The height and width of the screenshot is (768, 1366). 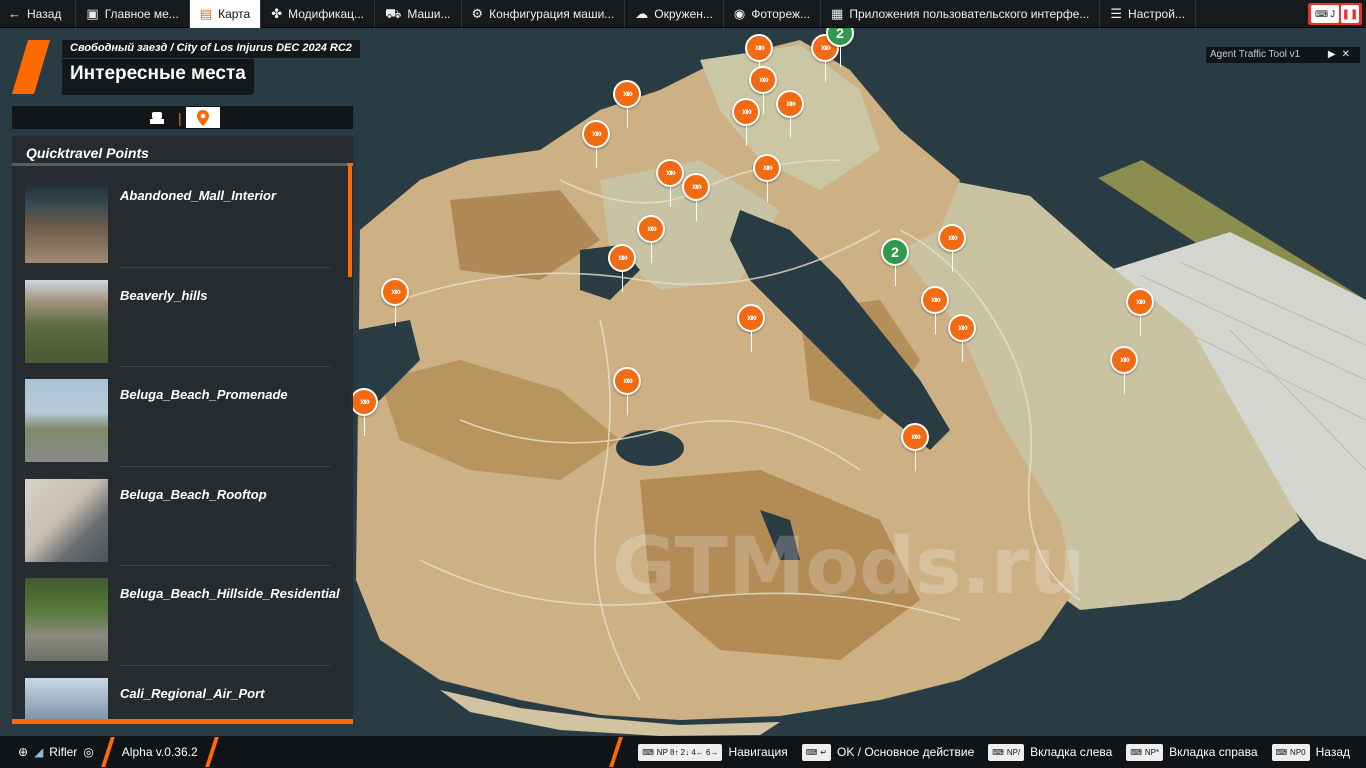 What do you see at coordinates (393, 13) in the screenshot?
I see `car-icon: ⛟` at bounding box center [393, 13].